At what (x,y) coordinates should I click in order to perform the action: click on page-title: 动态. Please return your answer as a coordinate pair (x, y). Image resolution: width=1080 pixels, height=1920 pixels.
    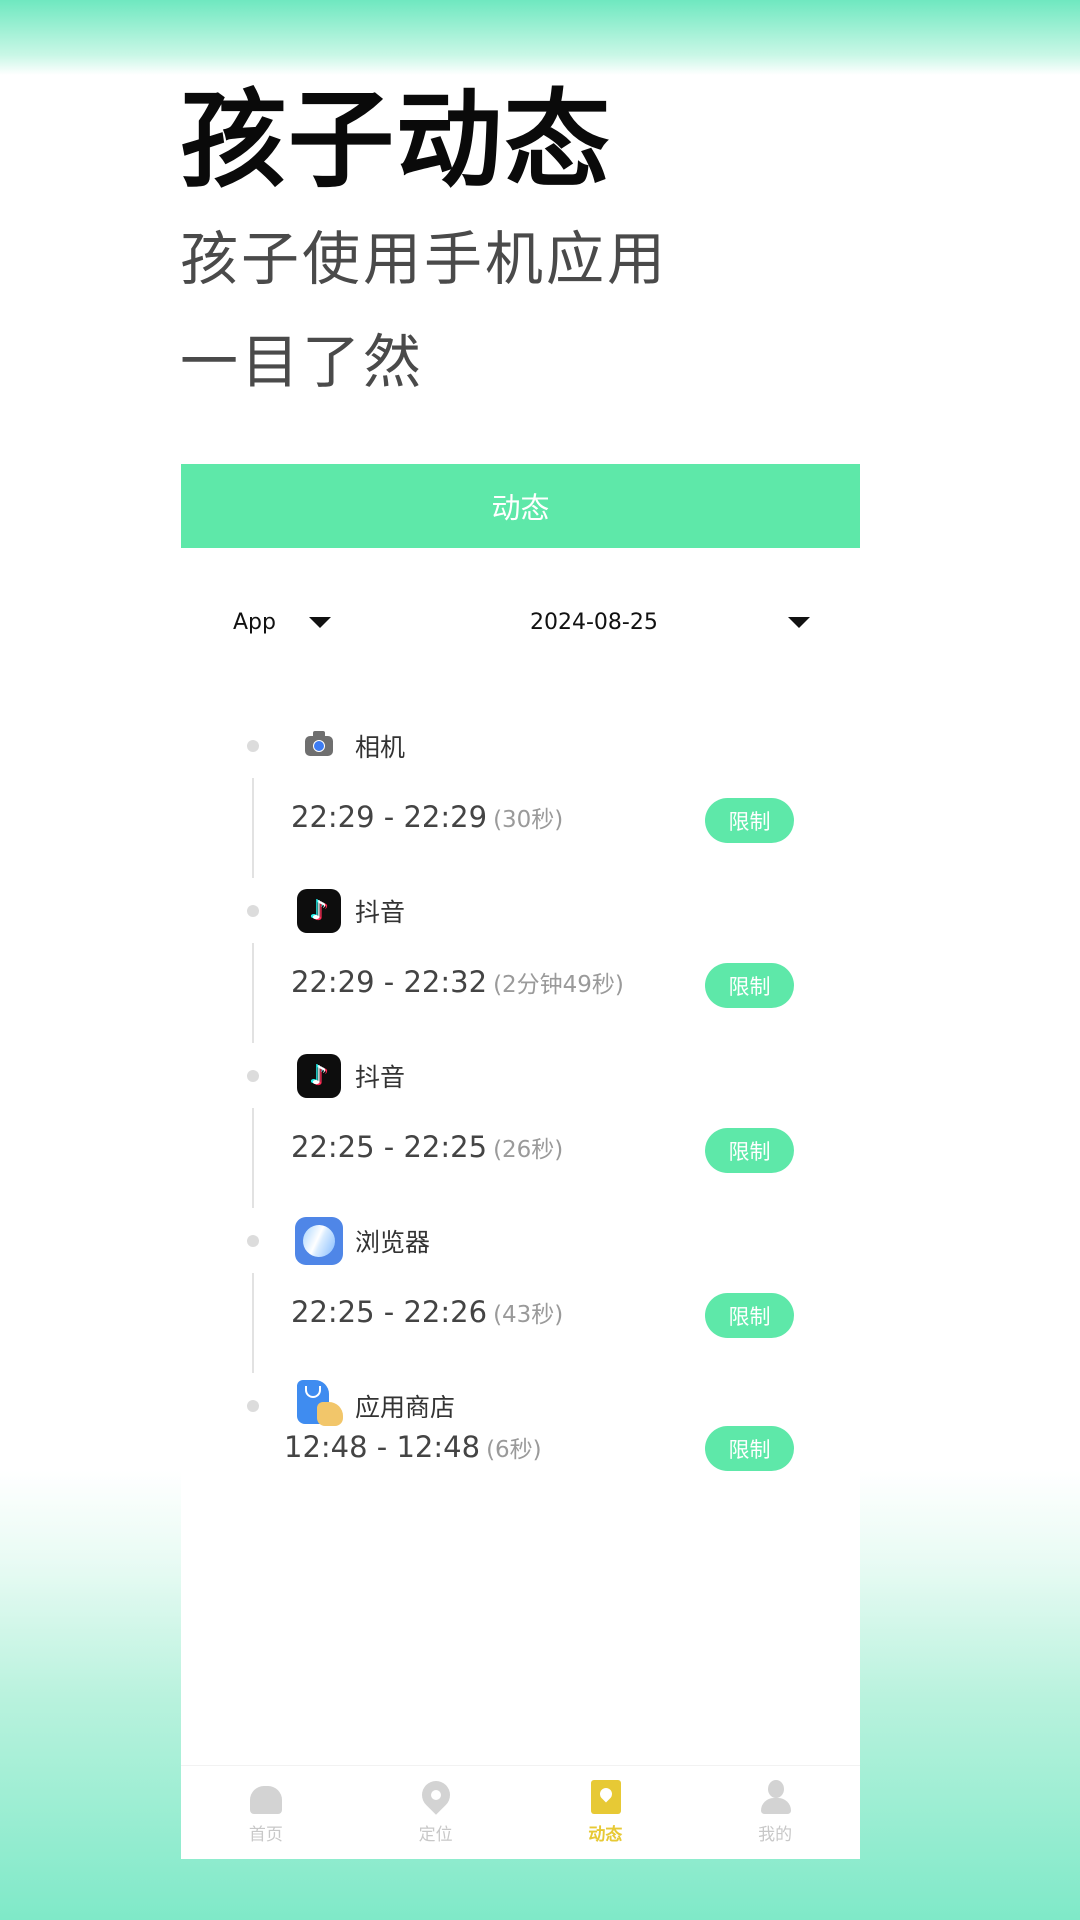
    Looking at the image, I should click on (520, 508).